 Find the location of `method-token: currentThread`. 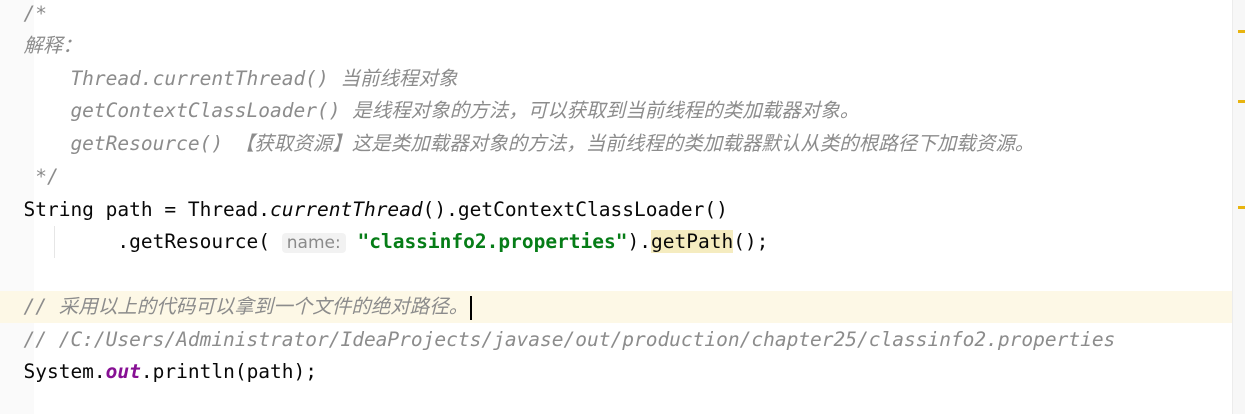

method-token: currentThread is located at coordinates (346, 209).